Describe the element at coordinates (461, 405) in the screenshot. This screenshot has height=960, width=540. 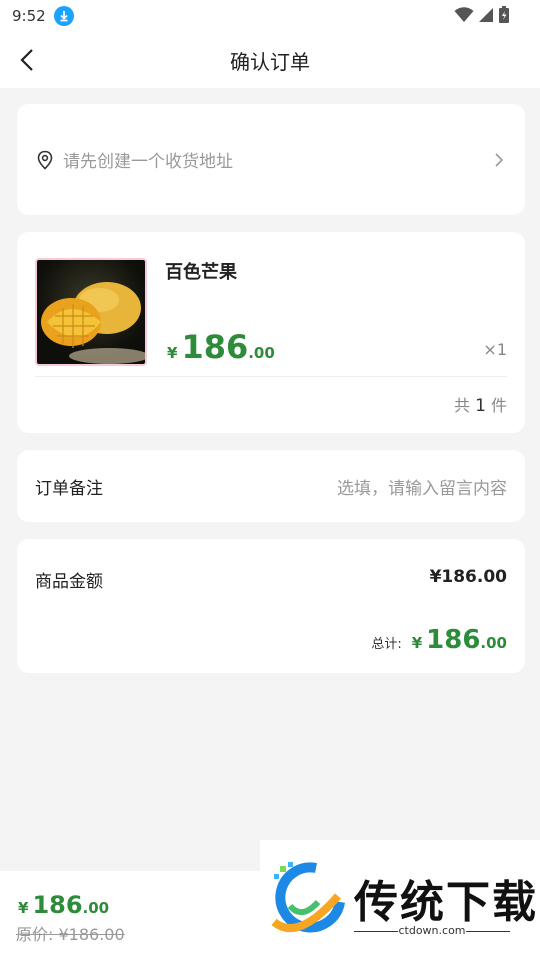
I see `count-prefix: 共` at that location.